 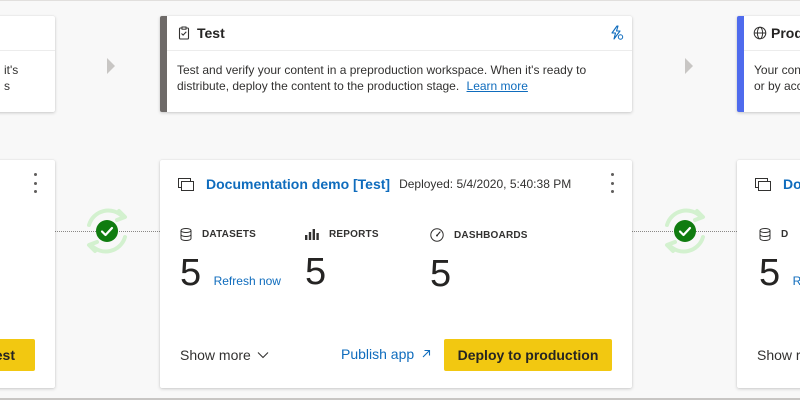 What do you see at coordinates (247, 281) in the screenshot?
I see `refresh-now-link: Refresh now` at bounding box center [247, 281].